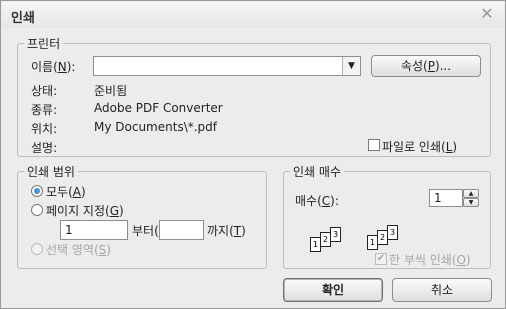 The width and height of the screenshot is (506, 309). I want to click on copies-count-value: 1, so click(438, 198).